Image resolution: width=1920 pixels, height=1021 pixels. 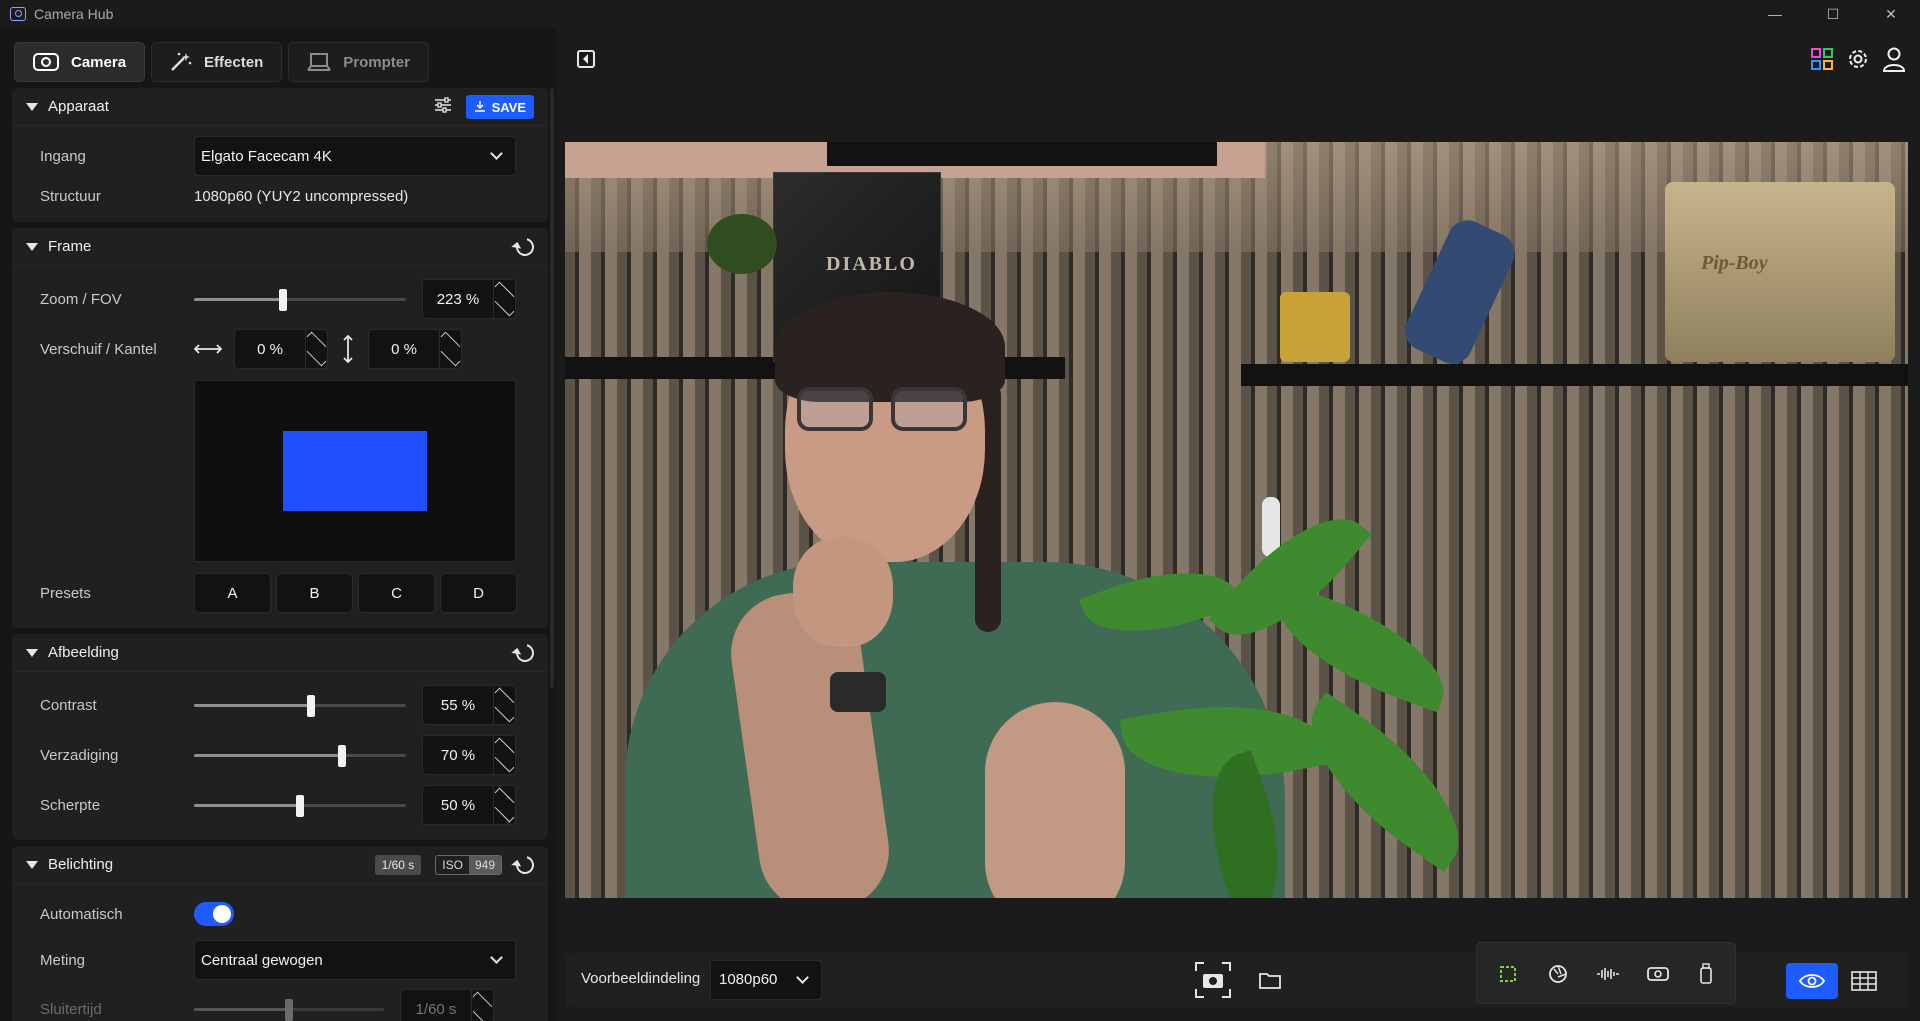 What do you see at coordinates (1822, 61) in the screenshot?
I see `apps-icon` at bounding box center [1822, 61].